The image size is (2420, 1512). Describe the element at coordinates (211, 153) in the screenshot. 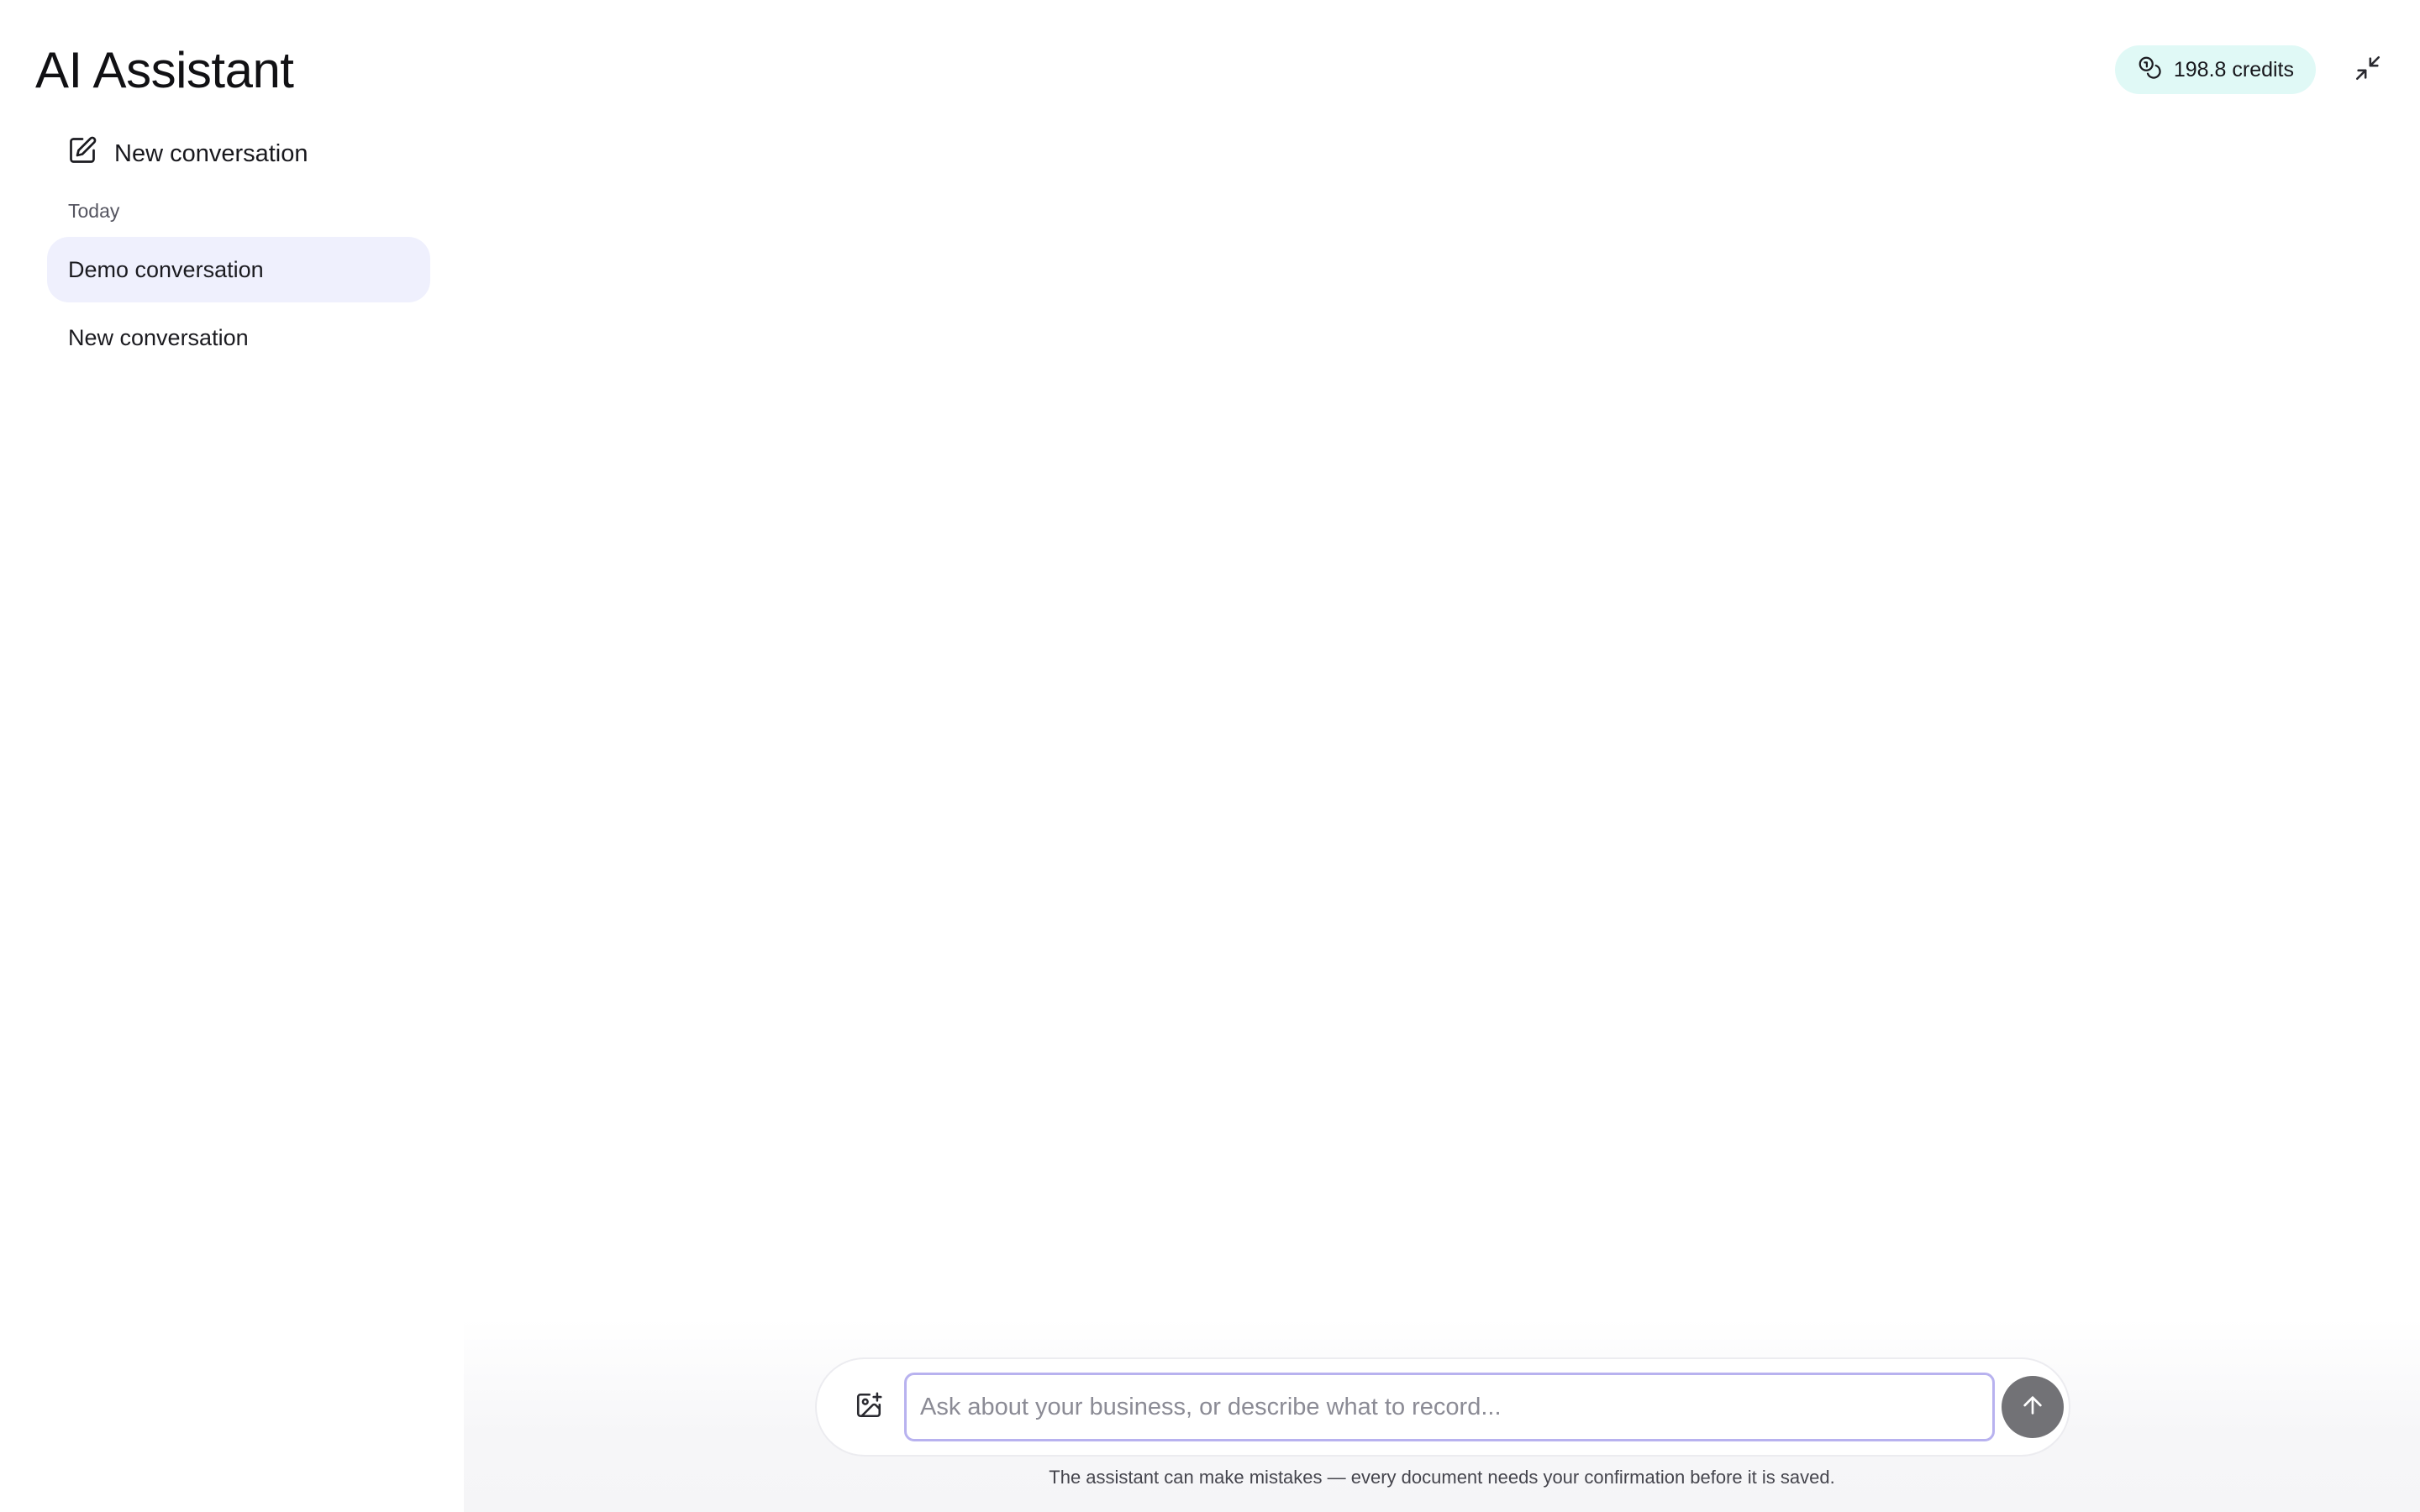

I see `new-conversation-label: New conversation` at that location.